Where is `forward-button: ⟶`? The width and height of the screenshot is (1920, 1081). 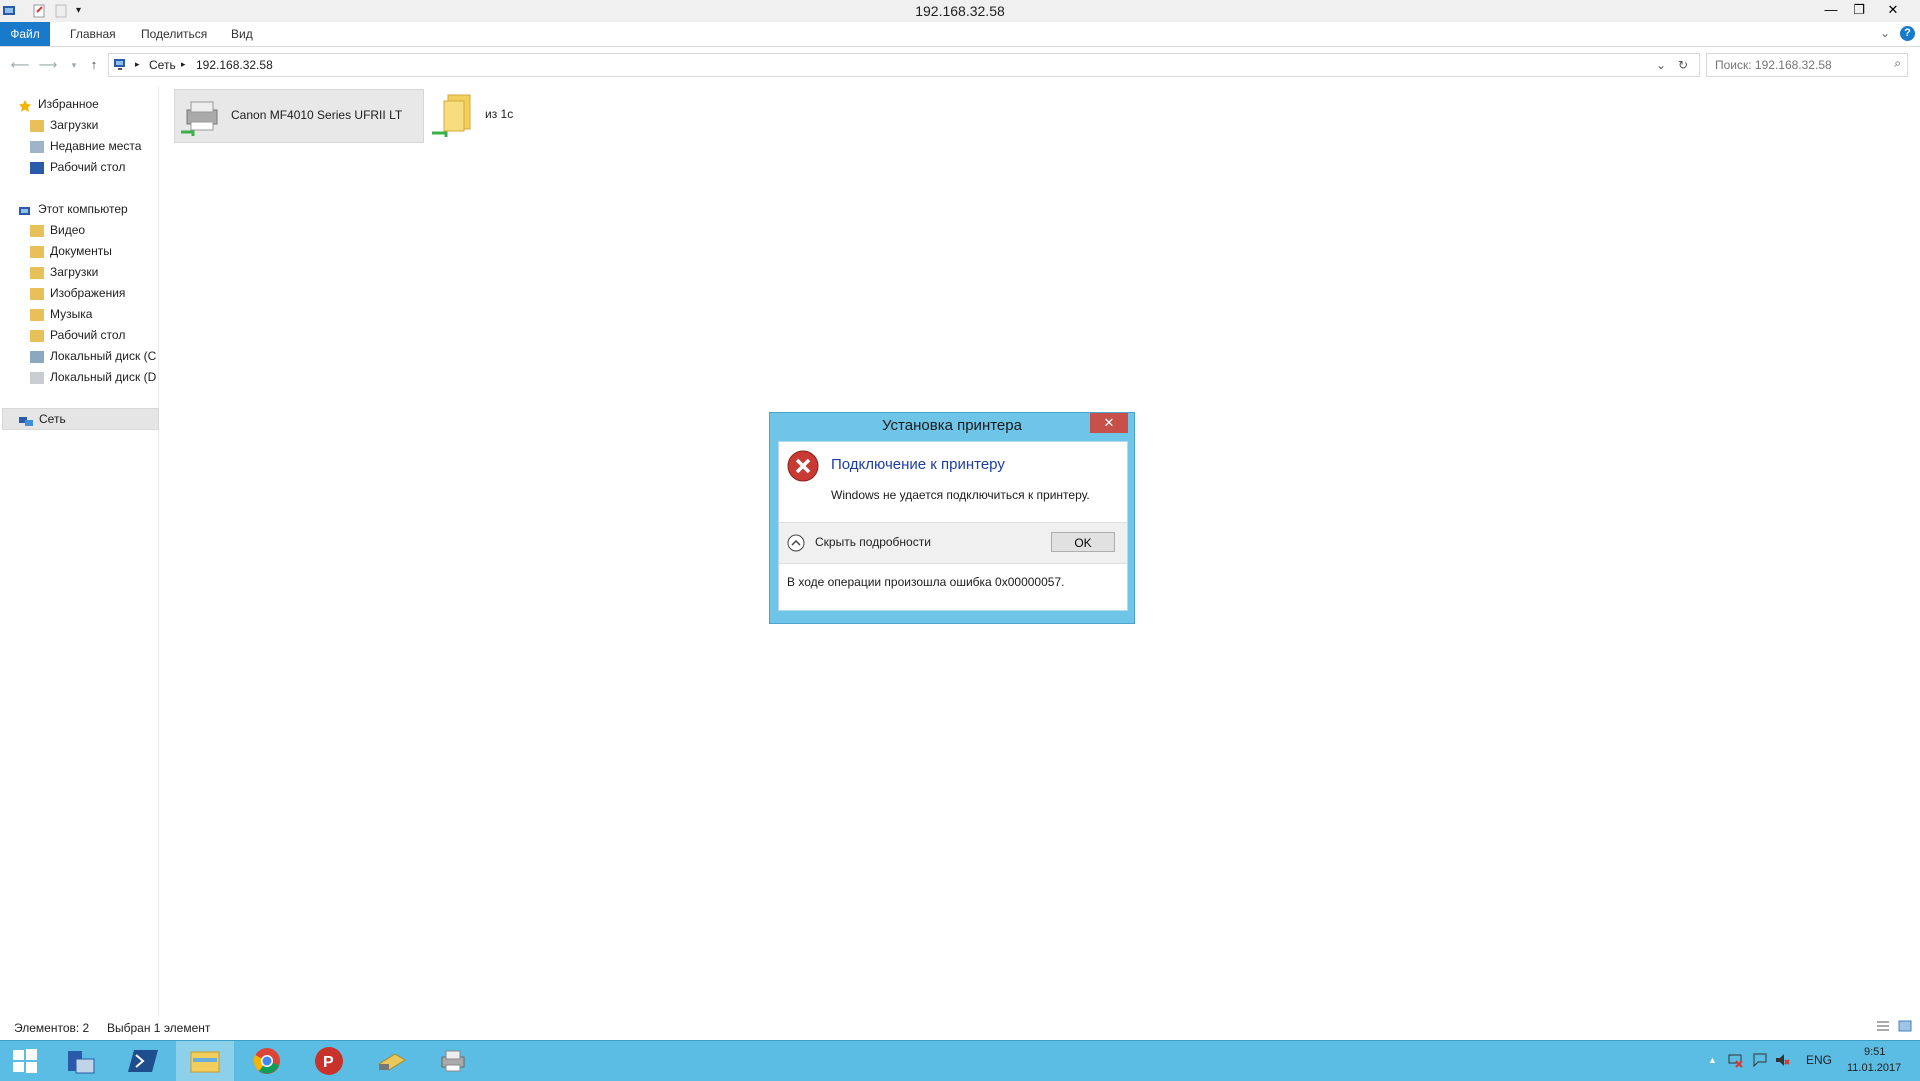 forward-button: ⟶ is located at coordinates (48, 65).